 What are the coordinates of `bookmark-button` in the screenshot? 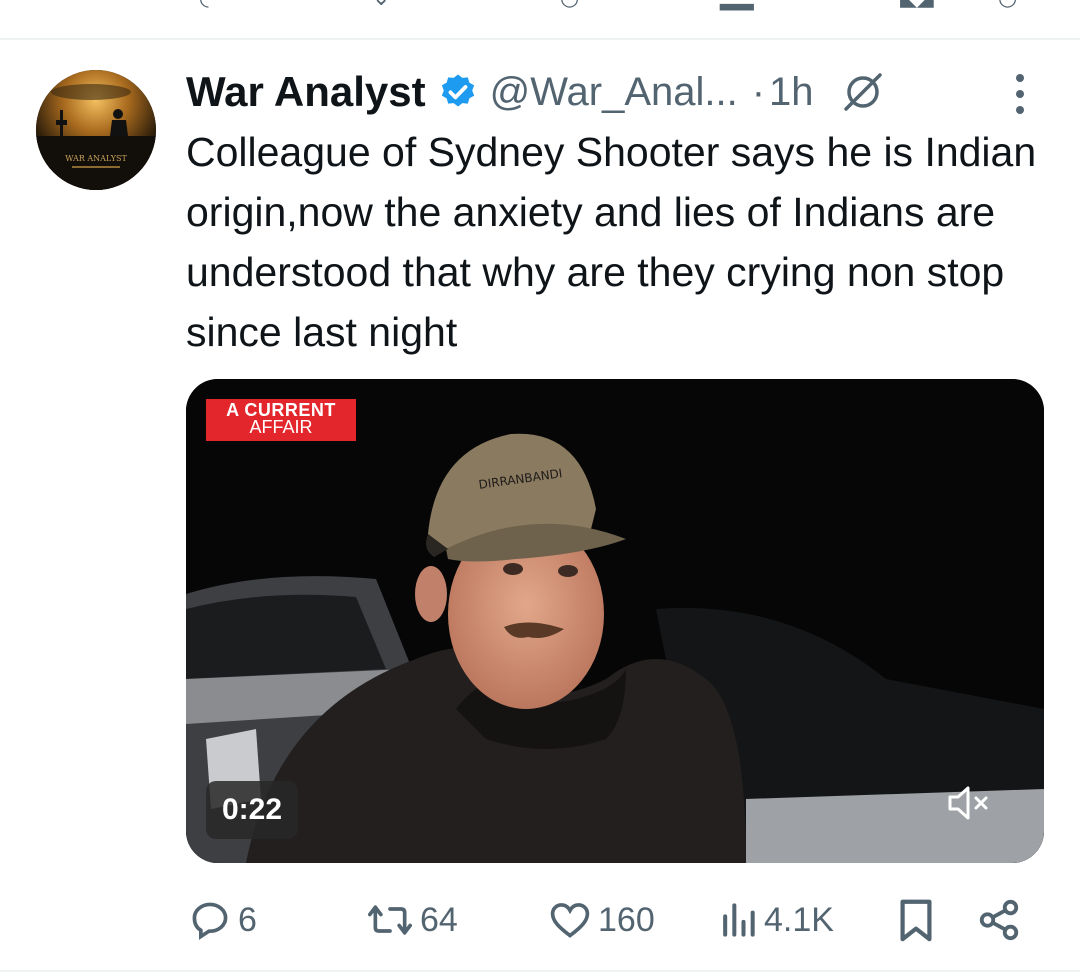 It's located at (919, 920).